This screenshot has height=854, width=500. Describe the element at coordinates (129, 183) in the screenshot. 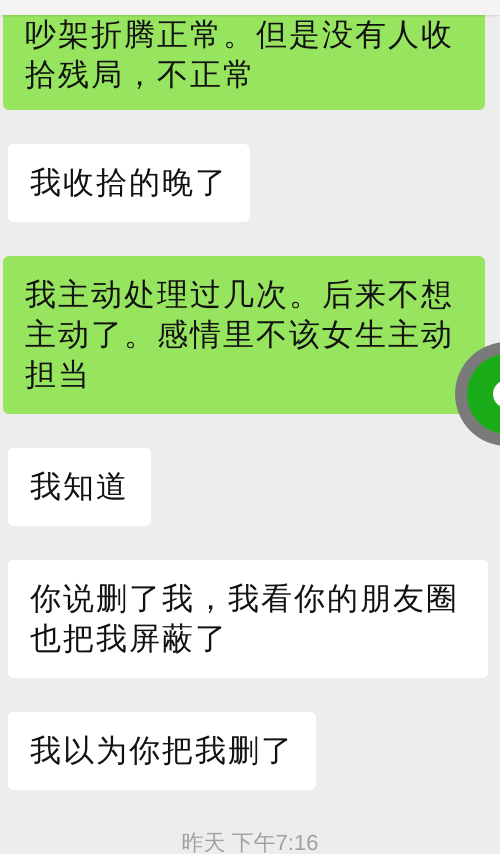

I see `received-message-bubble: 我收拾的晚了` at that location.